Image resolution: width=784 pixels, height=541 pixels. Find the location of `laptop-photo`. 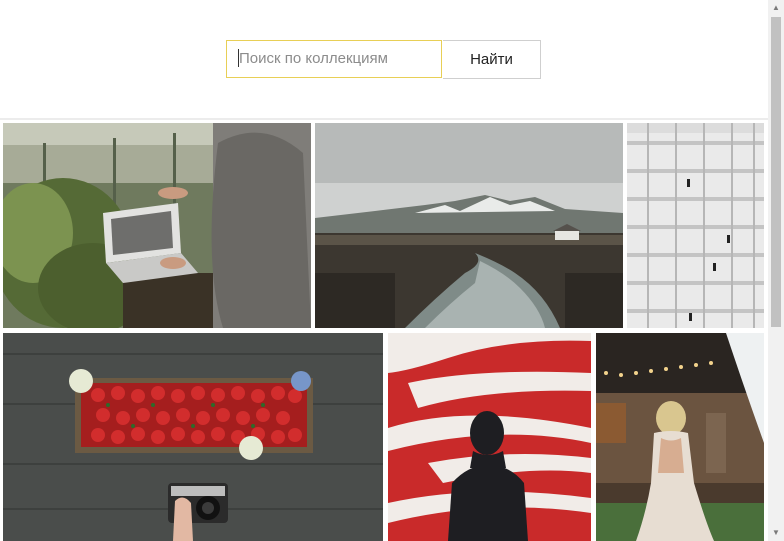

laptop-photo is located at coordinates (157, 225).